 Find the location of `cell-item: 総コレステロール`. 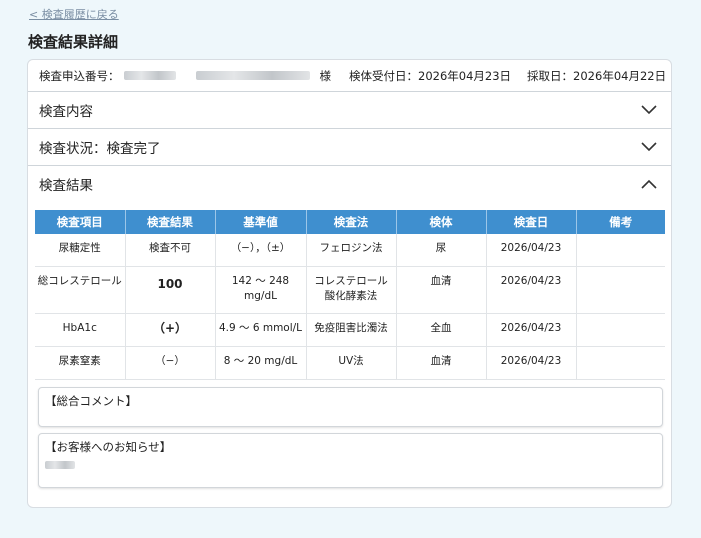

cell-item: 総コレステロール is located at coordinates (80, 290).